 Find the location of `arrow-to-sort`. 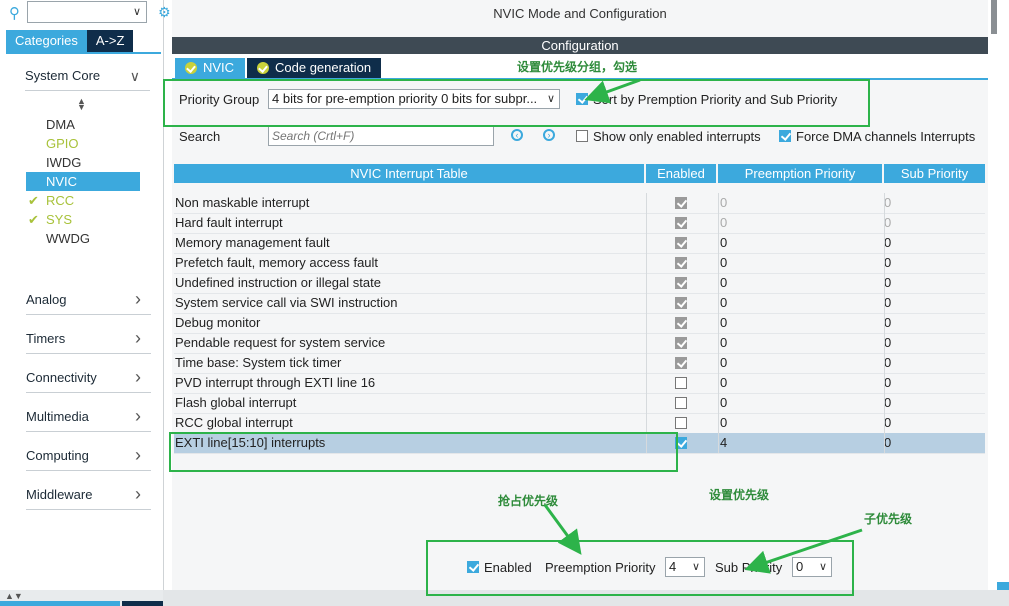

arrow-to-sort is located at coordinates (612, 91).